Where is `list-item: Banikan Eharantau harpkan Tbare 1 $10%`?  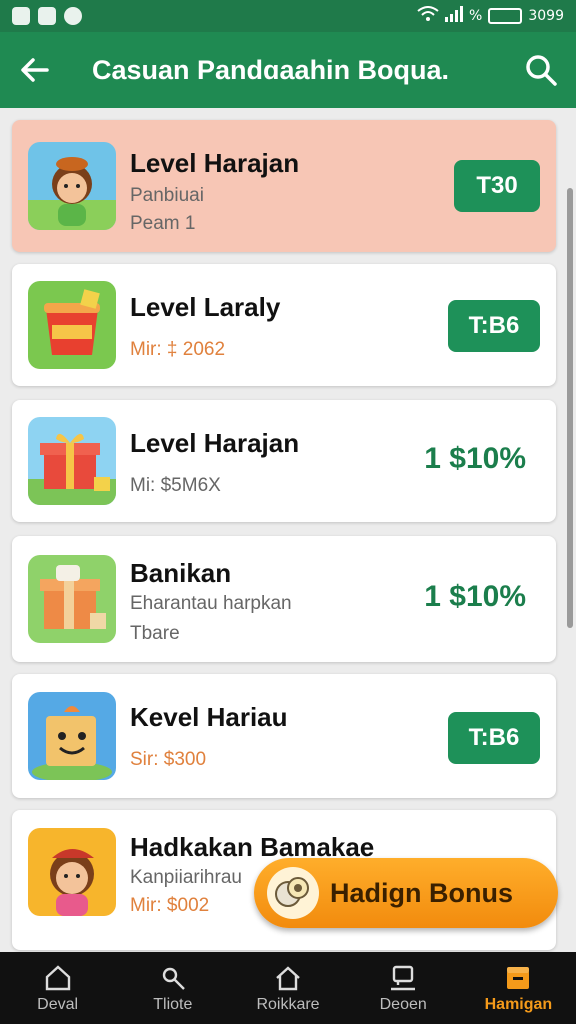
list-item: Banikan Eharantau harpkan Tbare 1 $10% is located at coordinates (284, 599).